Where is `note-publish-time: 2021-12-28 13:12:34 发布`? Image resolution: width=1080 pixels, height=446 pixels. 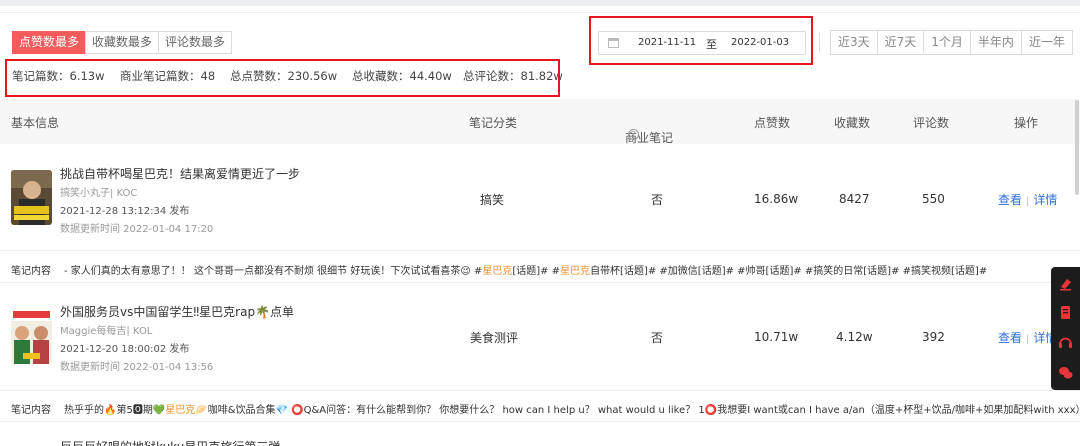
note-publish-time: 2021-12-28 13:12:34 发布 is located at coordinates (125, 211).